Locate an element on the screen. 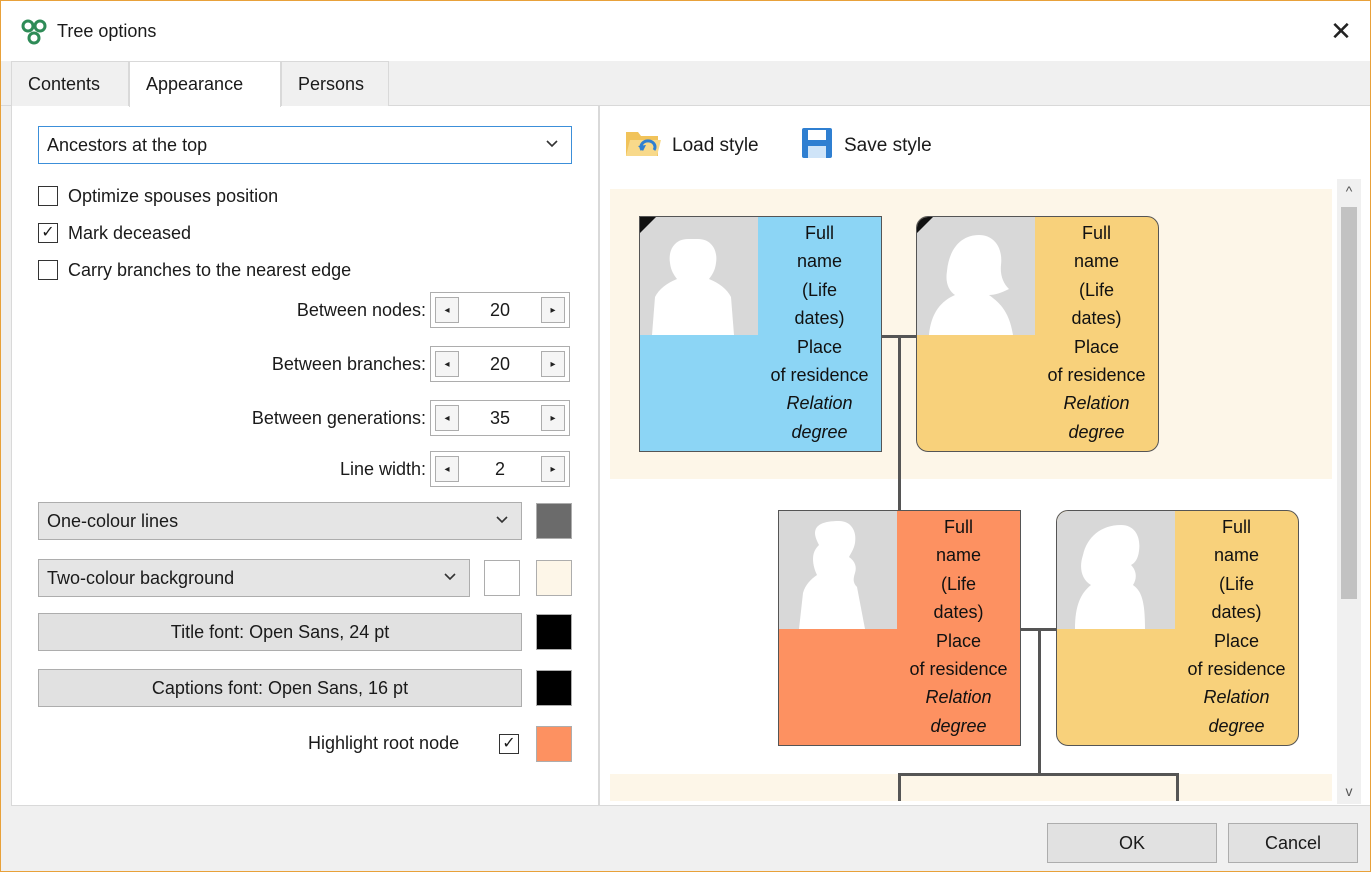  cancel-label: Cancel is located at coordinates (1293, 842).